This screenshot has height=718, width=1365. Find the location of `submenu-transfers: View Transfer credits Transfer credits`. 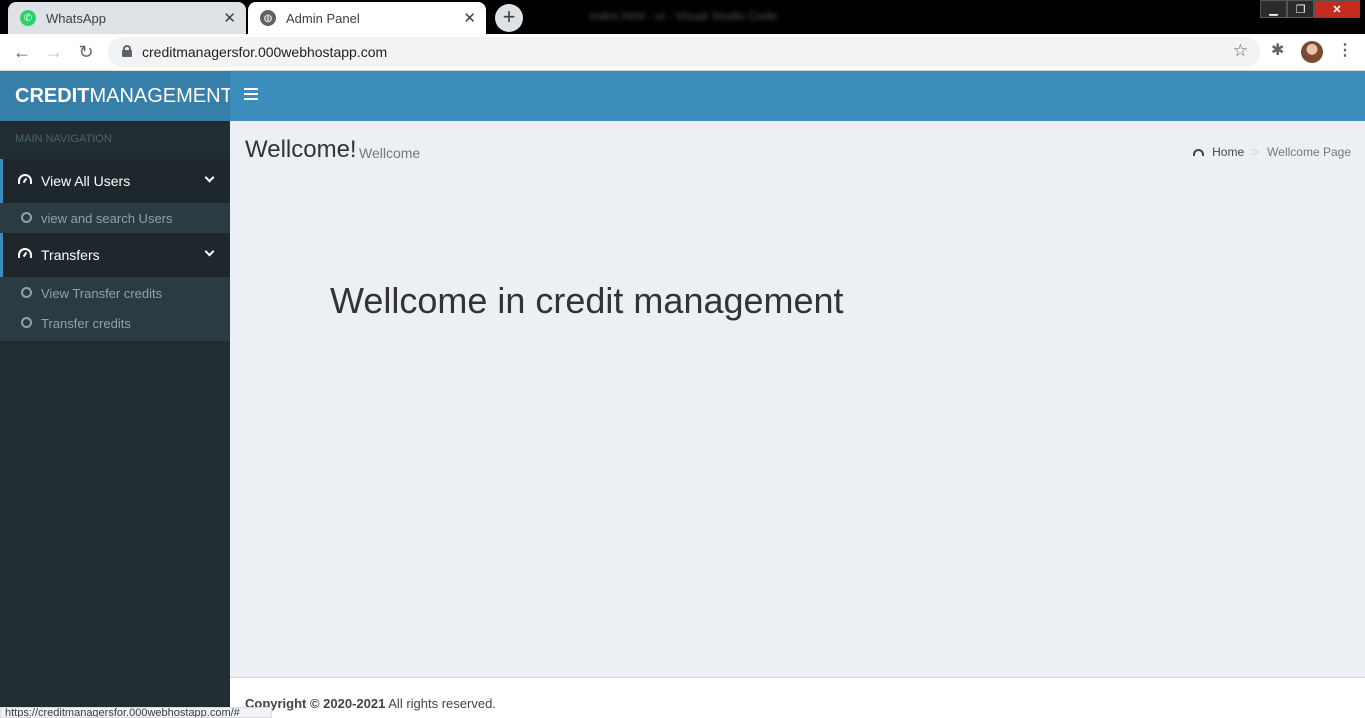

submenu-transfers: View Transfer credits Transfer credits is located at coordinates (115, 309).